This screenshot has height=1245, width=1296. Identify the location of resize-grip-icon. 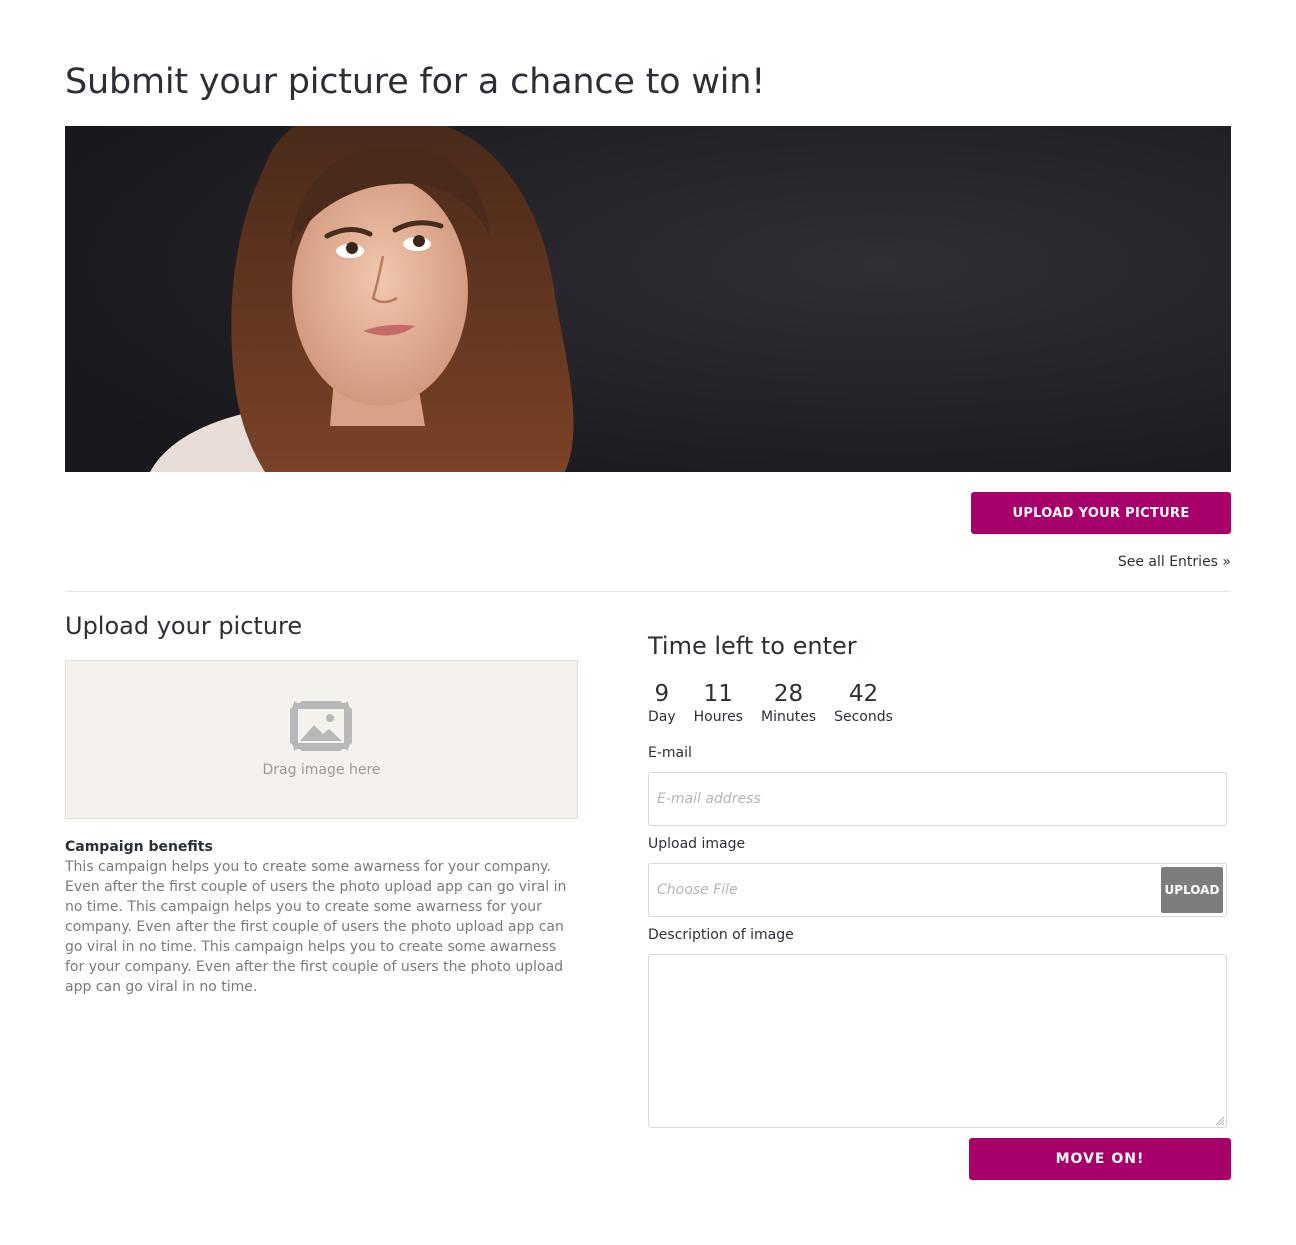
(1220, 1121).